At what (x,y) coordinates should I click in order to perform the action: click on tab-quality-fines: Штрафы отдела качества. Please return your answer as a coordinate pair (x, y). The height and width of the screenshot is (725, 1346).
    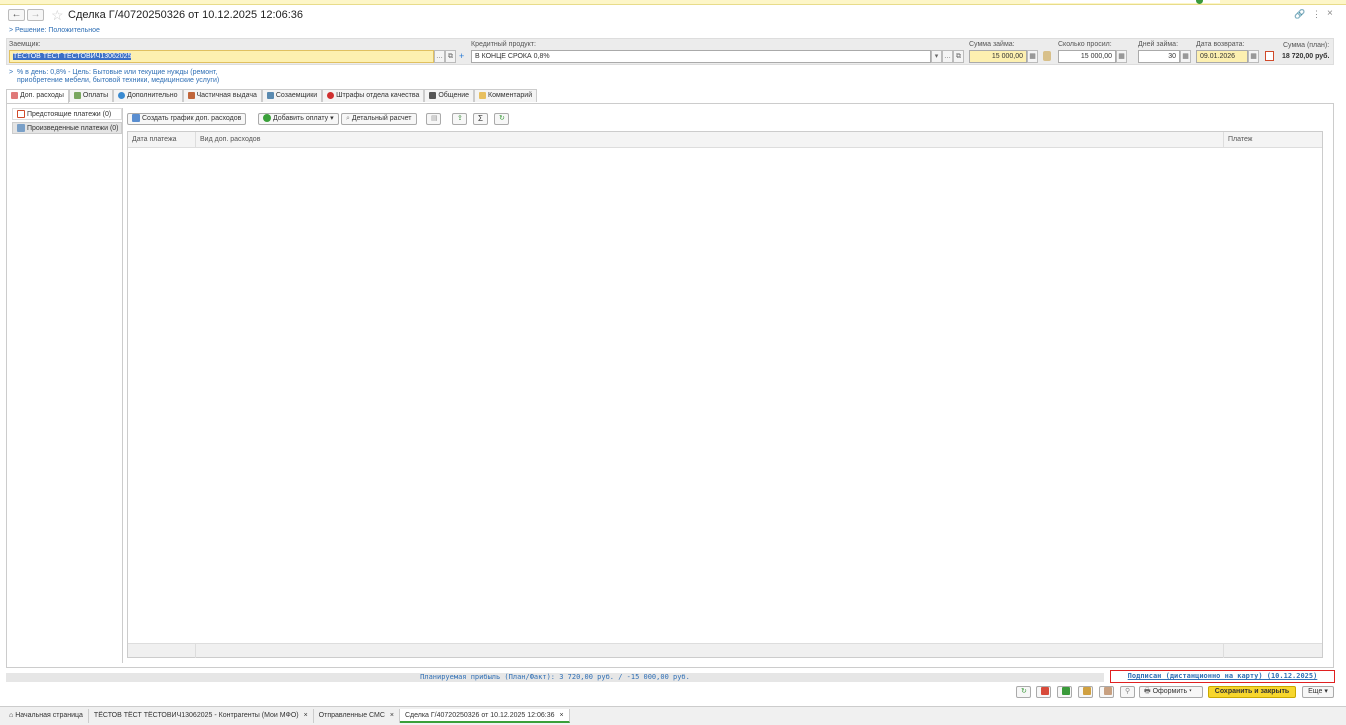
    Looking at the image, I should click on (373, 95).